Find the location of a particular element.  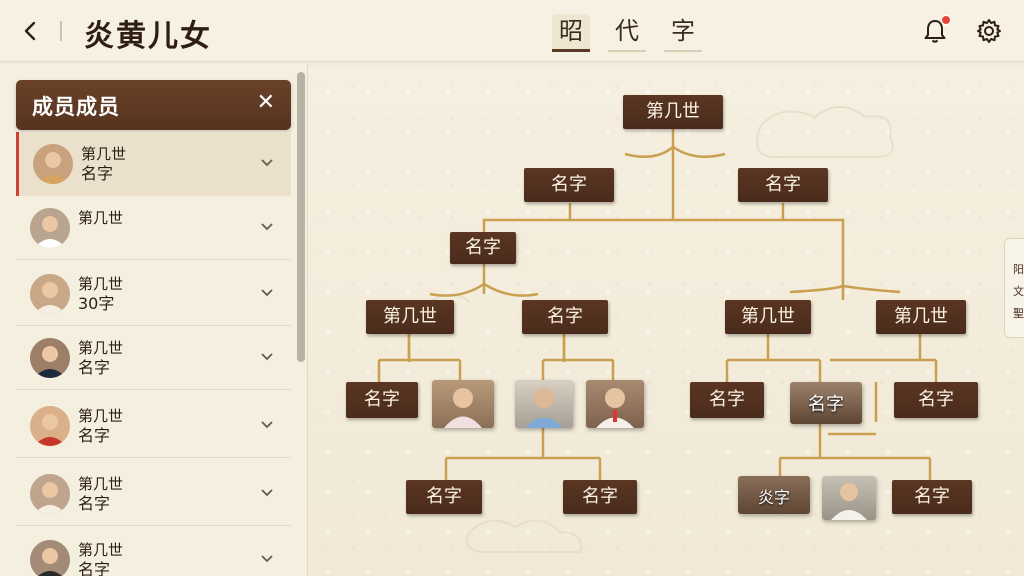

back-arrow-icon is located at coordinates (30, 31).